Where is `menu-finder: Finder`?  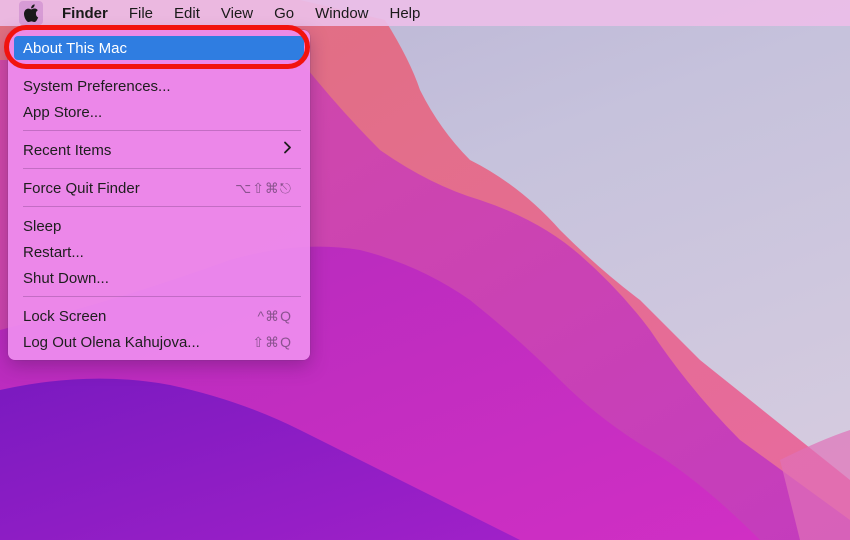 menu-finder: Finder is located at coordinates (85, 13).